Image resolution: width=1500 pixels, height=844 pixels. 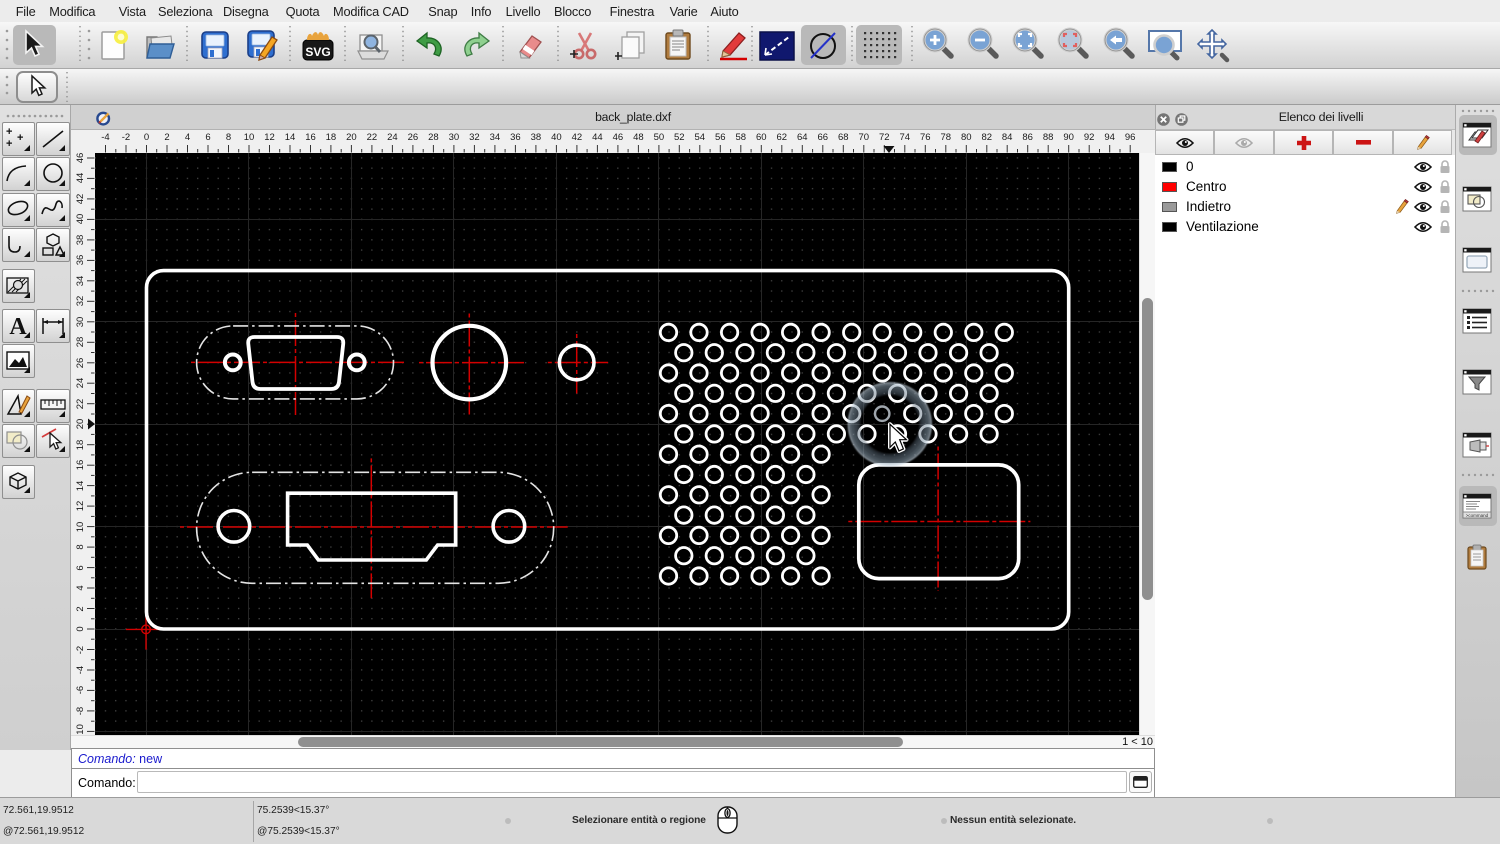 I want to click on svg-text: >command, so click(x=1477, y=515).